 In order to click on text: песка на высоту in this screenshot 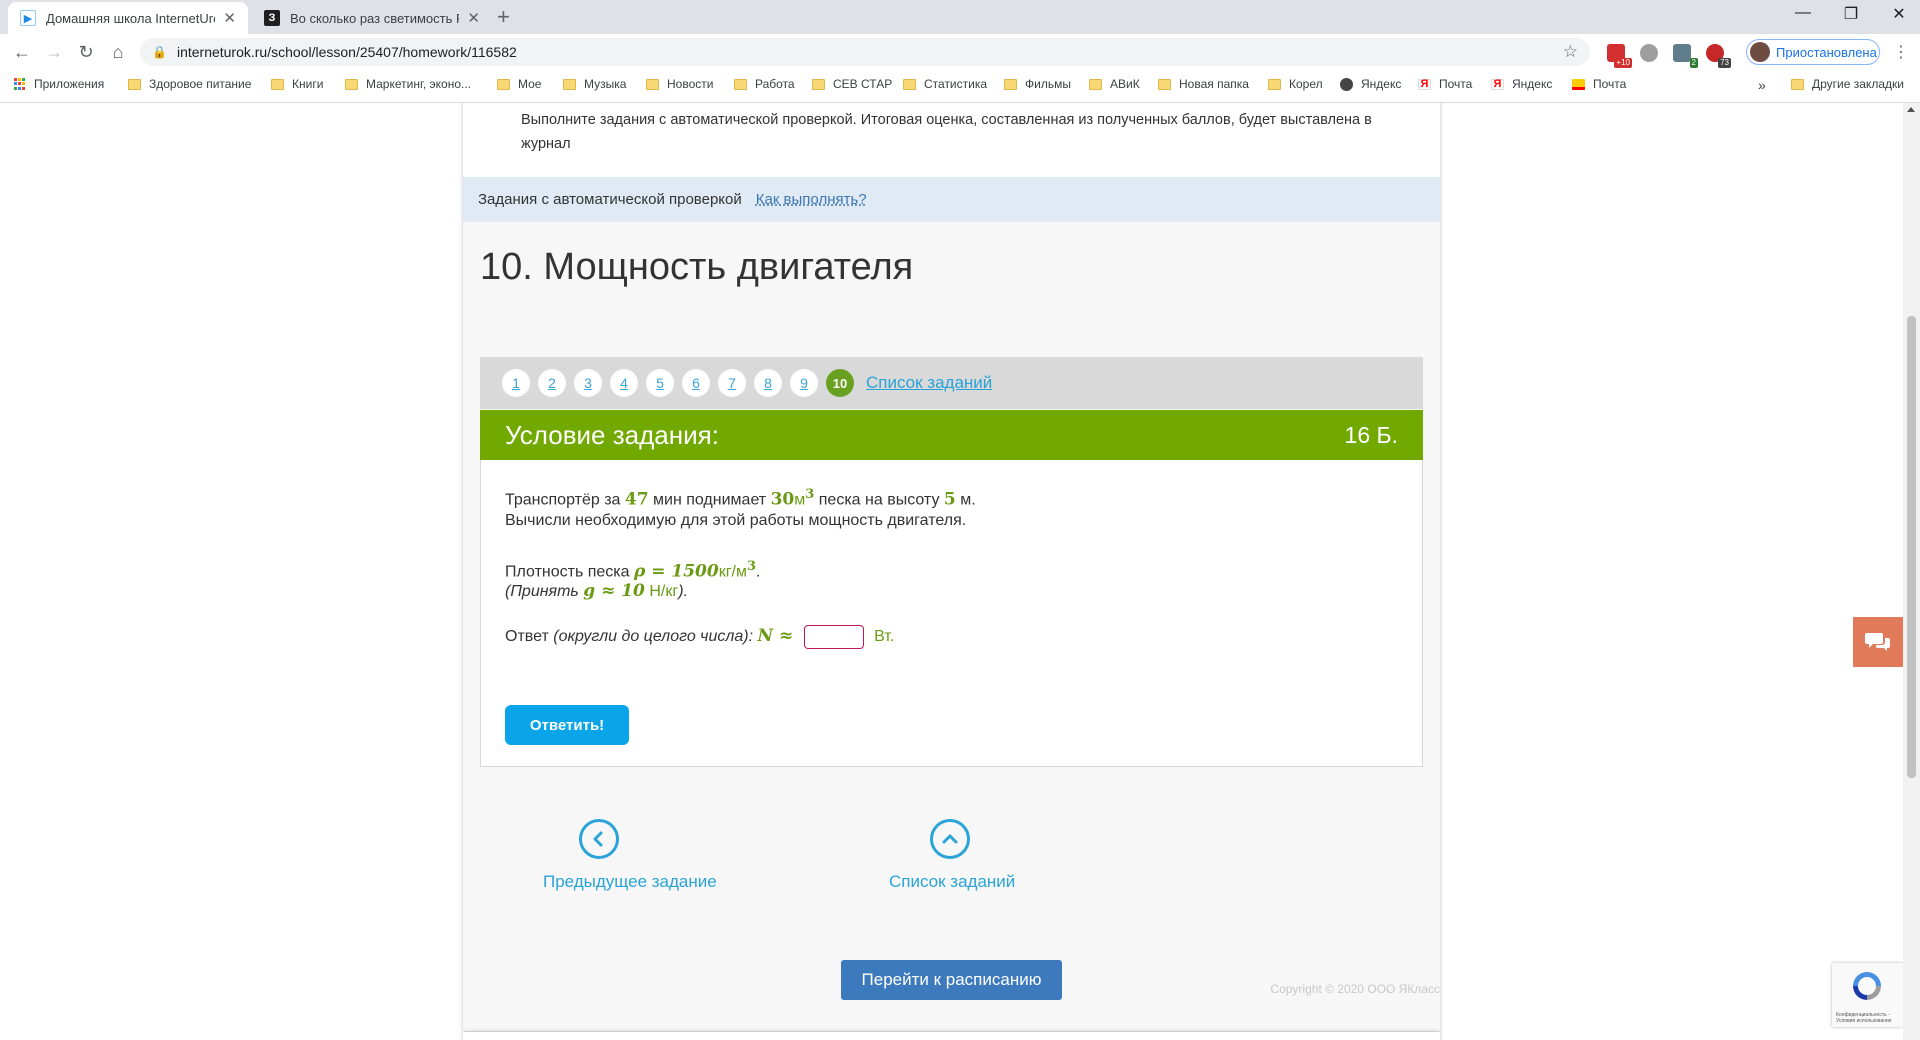, I will do `click(879, 500)`.